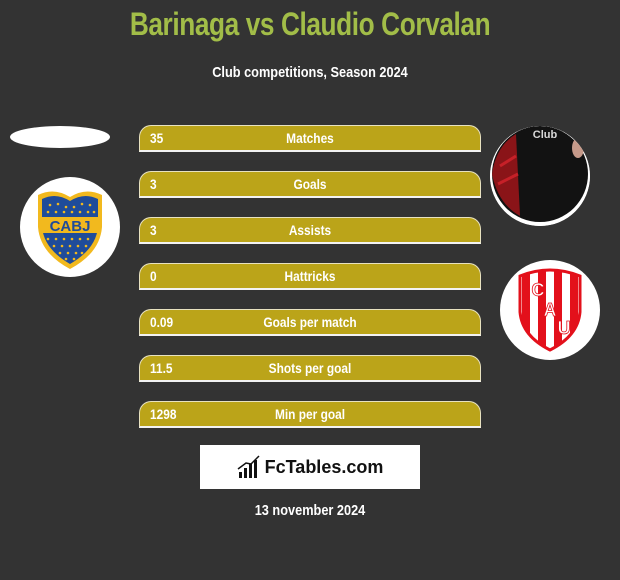  I want to click on stat-row-assists: 3 Assists, so click(310, 230).